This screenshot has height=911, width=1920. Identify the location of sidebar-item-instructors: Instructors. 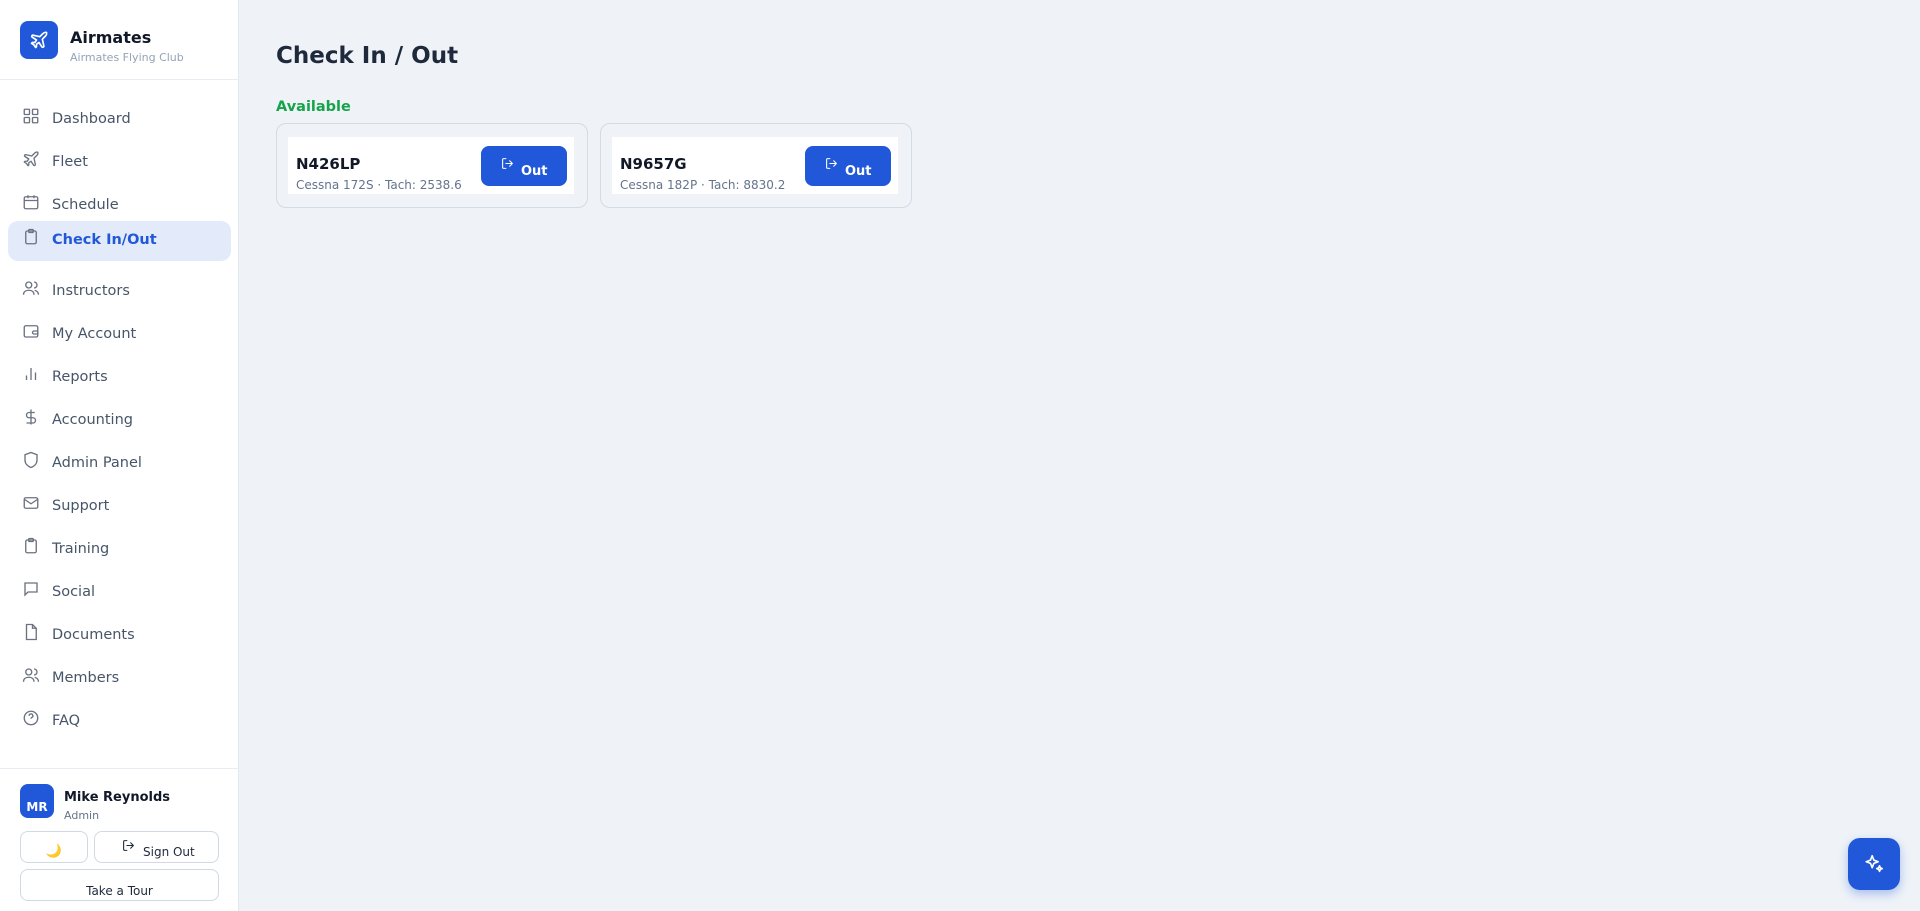
(119, 292).